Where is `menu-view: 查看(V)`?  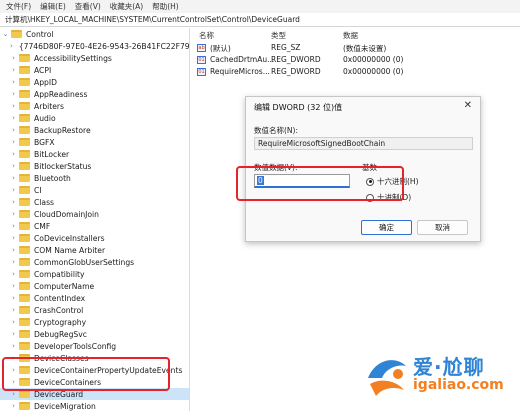 menu-view: 查看(V) is located at coordinates (88, 6).